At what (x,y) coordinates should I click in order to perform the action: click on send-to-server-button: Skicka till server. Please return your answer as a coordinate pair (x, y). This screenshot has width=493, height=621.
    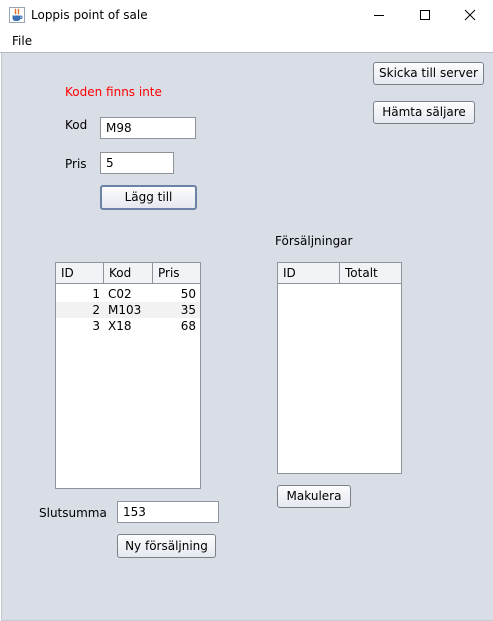
    Looking at the image, I should click on (428, 73).